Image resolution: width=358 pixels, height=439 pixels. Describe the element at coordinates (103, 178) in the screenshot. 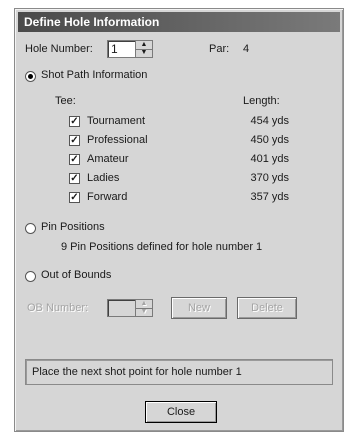

I see `tee-name-ladies: Ladies` at that location.